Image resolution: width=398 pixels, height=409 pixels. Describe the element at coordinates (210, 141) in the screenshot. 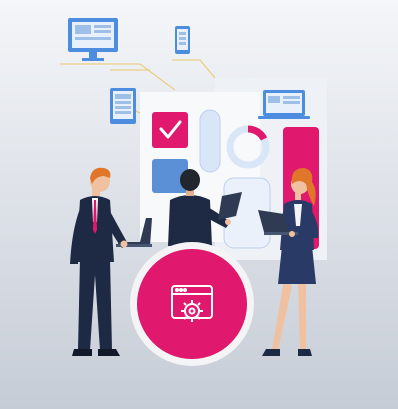

I see `light-blue-bar` at that location.